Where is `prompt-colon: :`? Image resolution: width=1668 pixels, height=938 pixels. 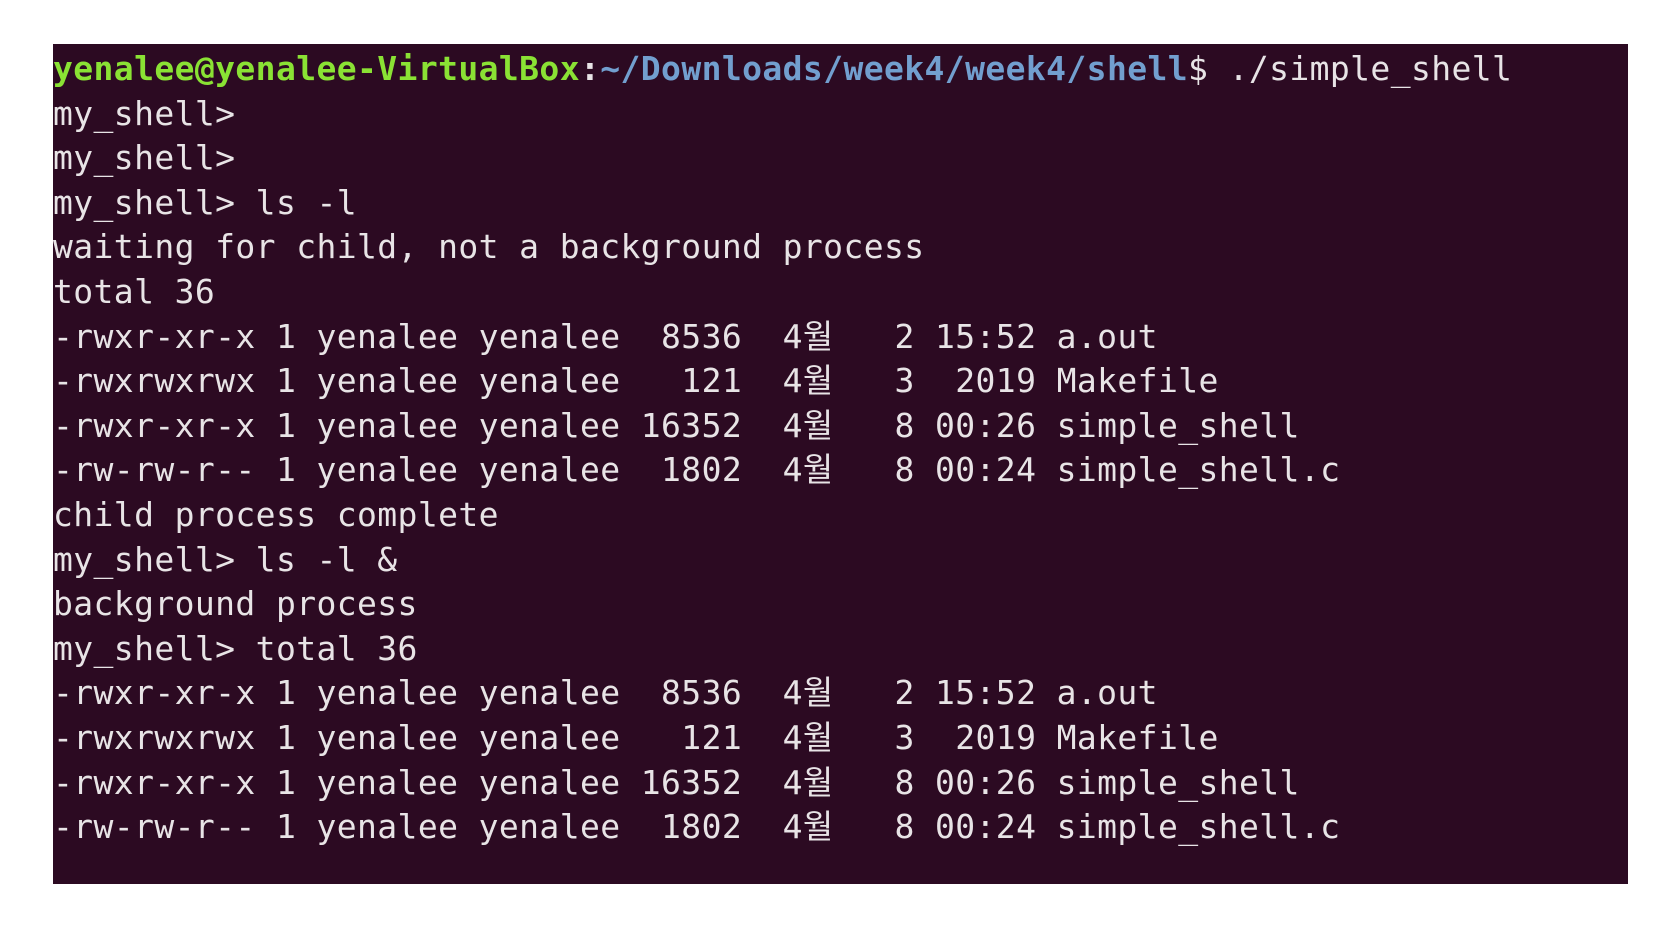 prompt-colon: : is located at coordinates (590, 68).